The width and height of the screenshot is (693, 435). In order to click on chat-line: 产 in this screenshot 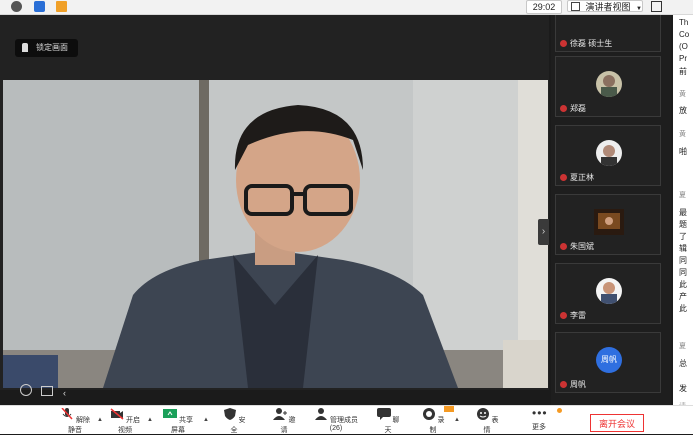, I will do `click(683, 296)`.